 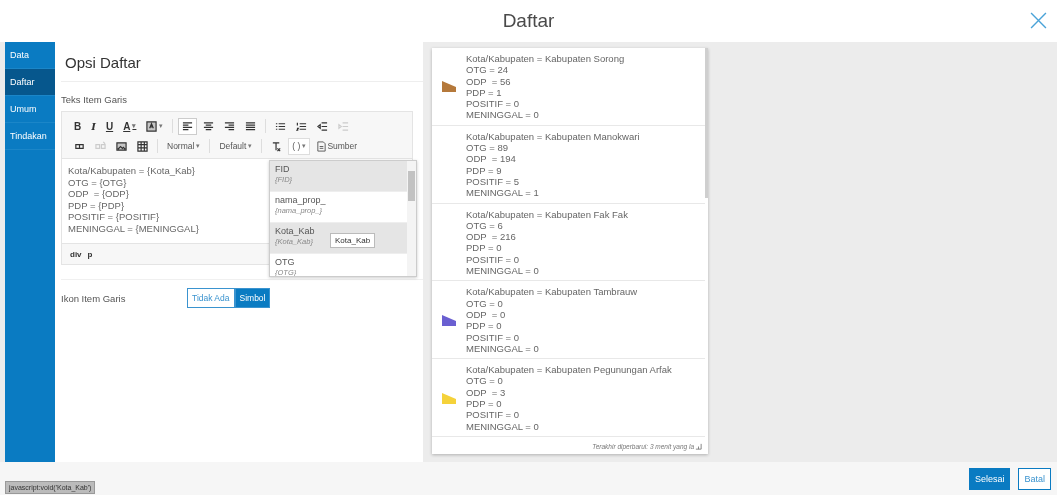 I want to click on preview-line: OTG = 24, so click(x=487, y=70).